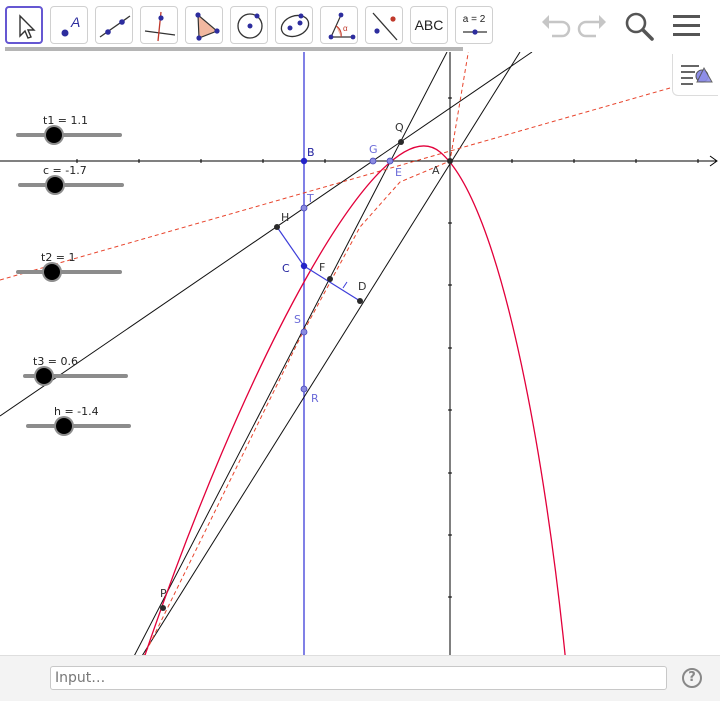 Image resolution: width=720 pixels, height=701 pixels. What do you see at coordinates (65, 170) in the screenshot?
I see `slider-c-label: c = -1.7` at bounding box center [65, 170].